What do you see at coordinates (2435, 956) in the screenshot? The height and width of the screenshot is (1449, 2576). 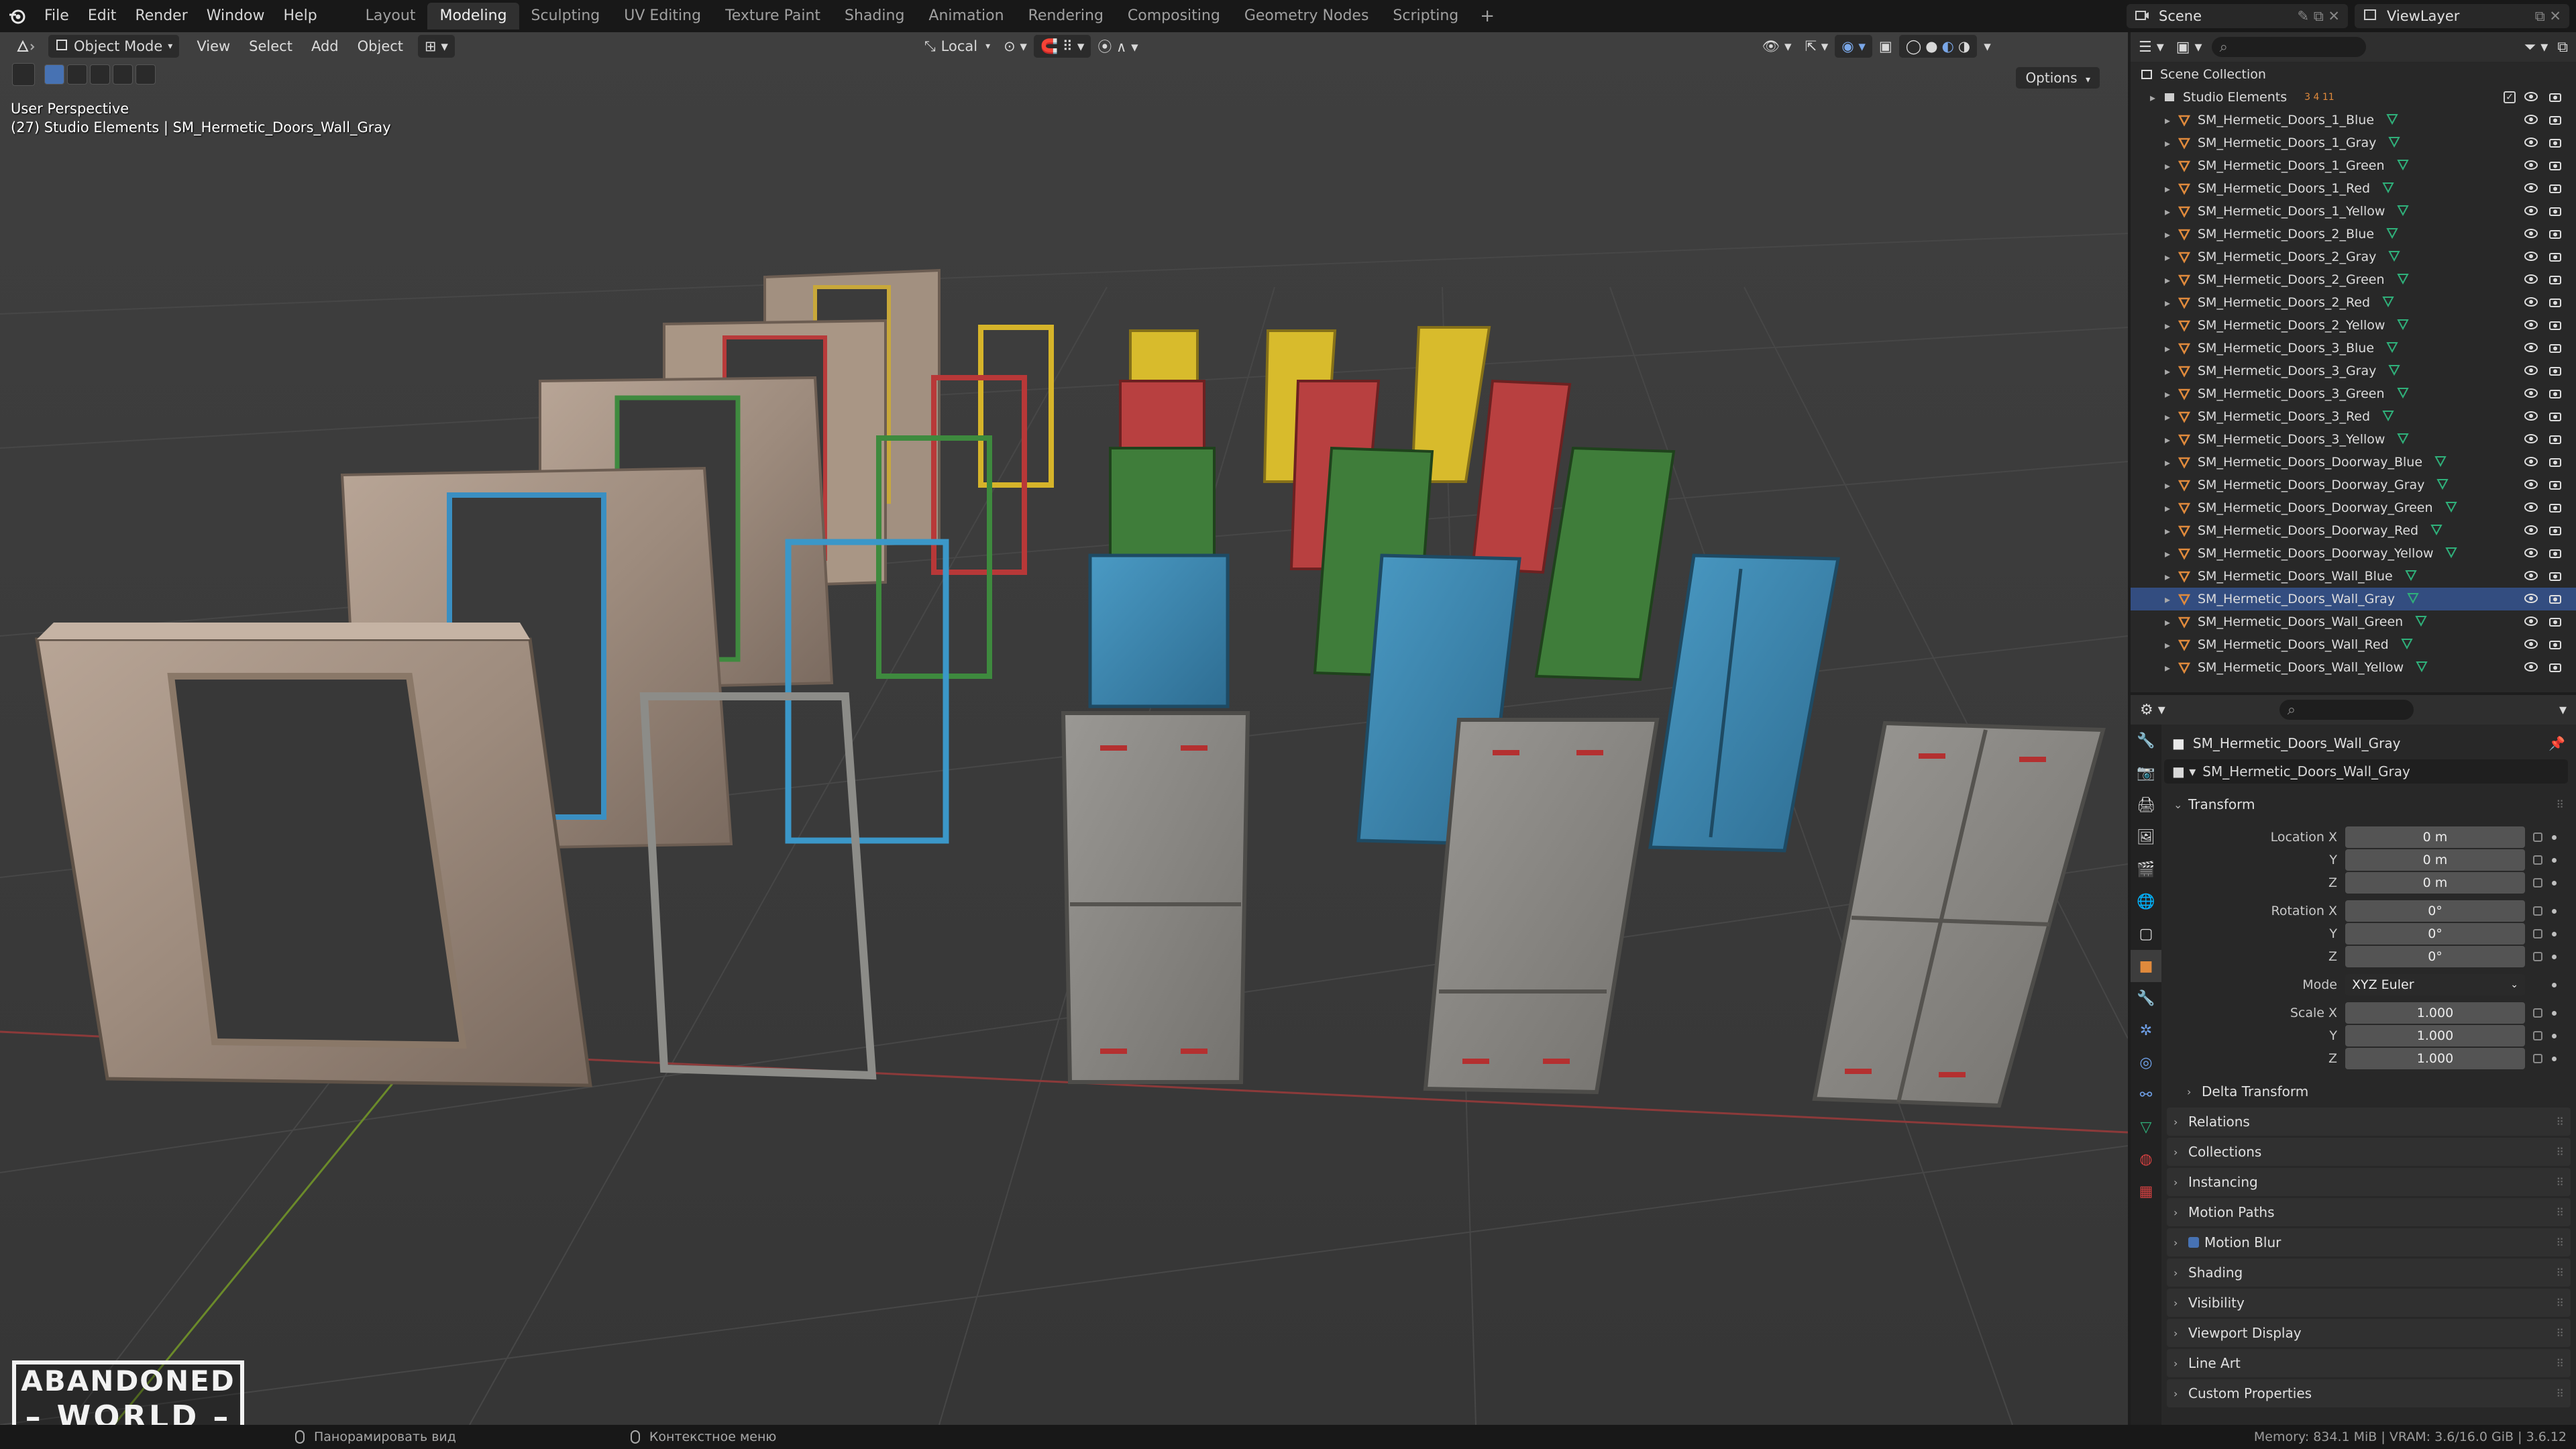 I see `rotation-z-field: 0°` at bounding box center [2435, 956].